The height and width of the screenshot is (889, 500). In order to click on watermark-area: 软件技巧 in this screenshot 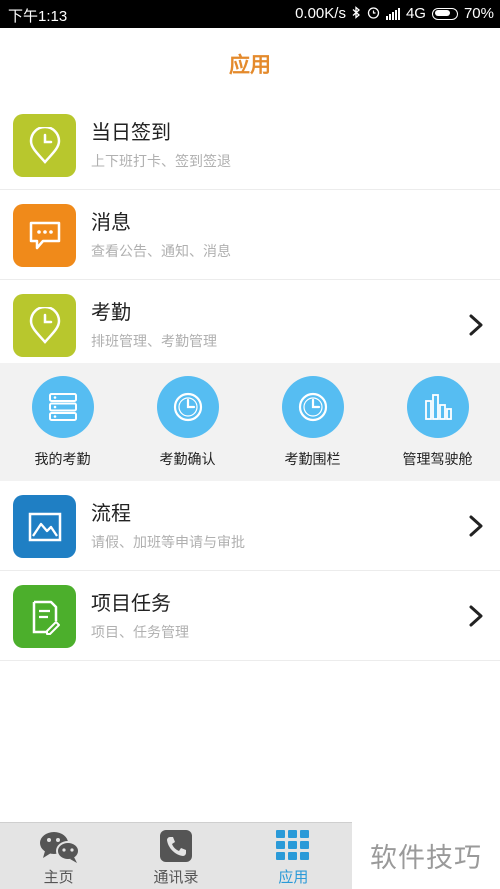, I will do `click(426, 855)`.